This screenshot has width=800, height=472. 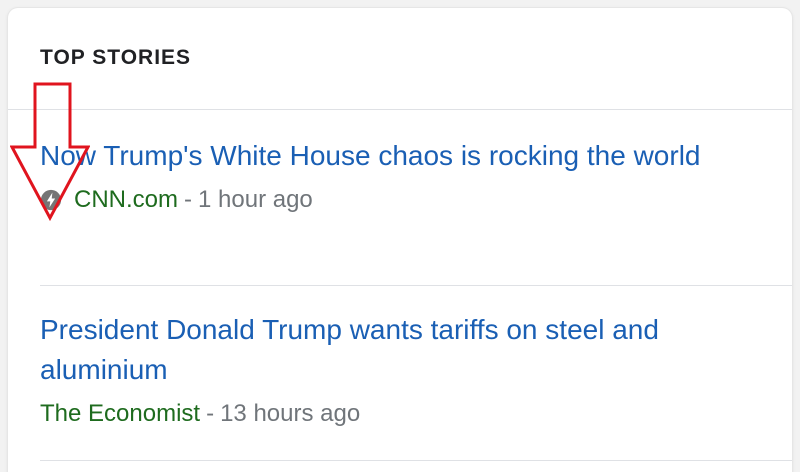 What do you see at coordinates (400, 109) in the screenshot?
I see `header-divider` at bounding box center [400, 109].